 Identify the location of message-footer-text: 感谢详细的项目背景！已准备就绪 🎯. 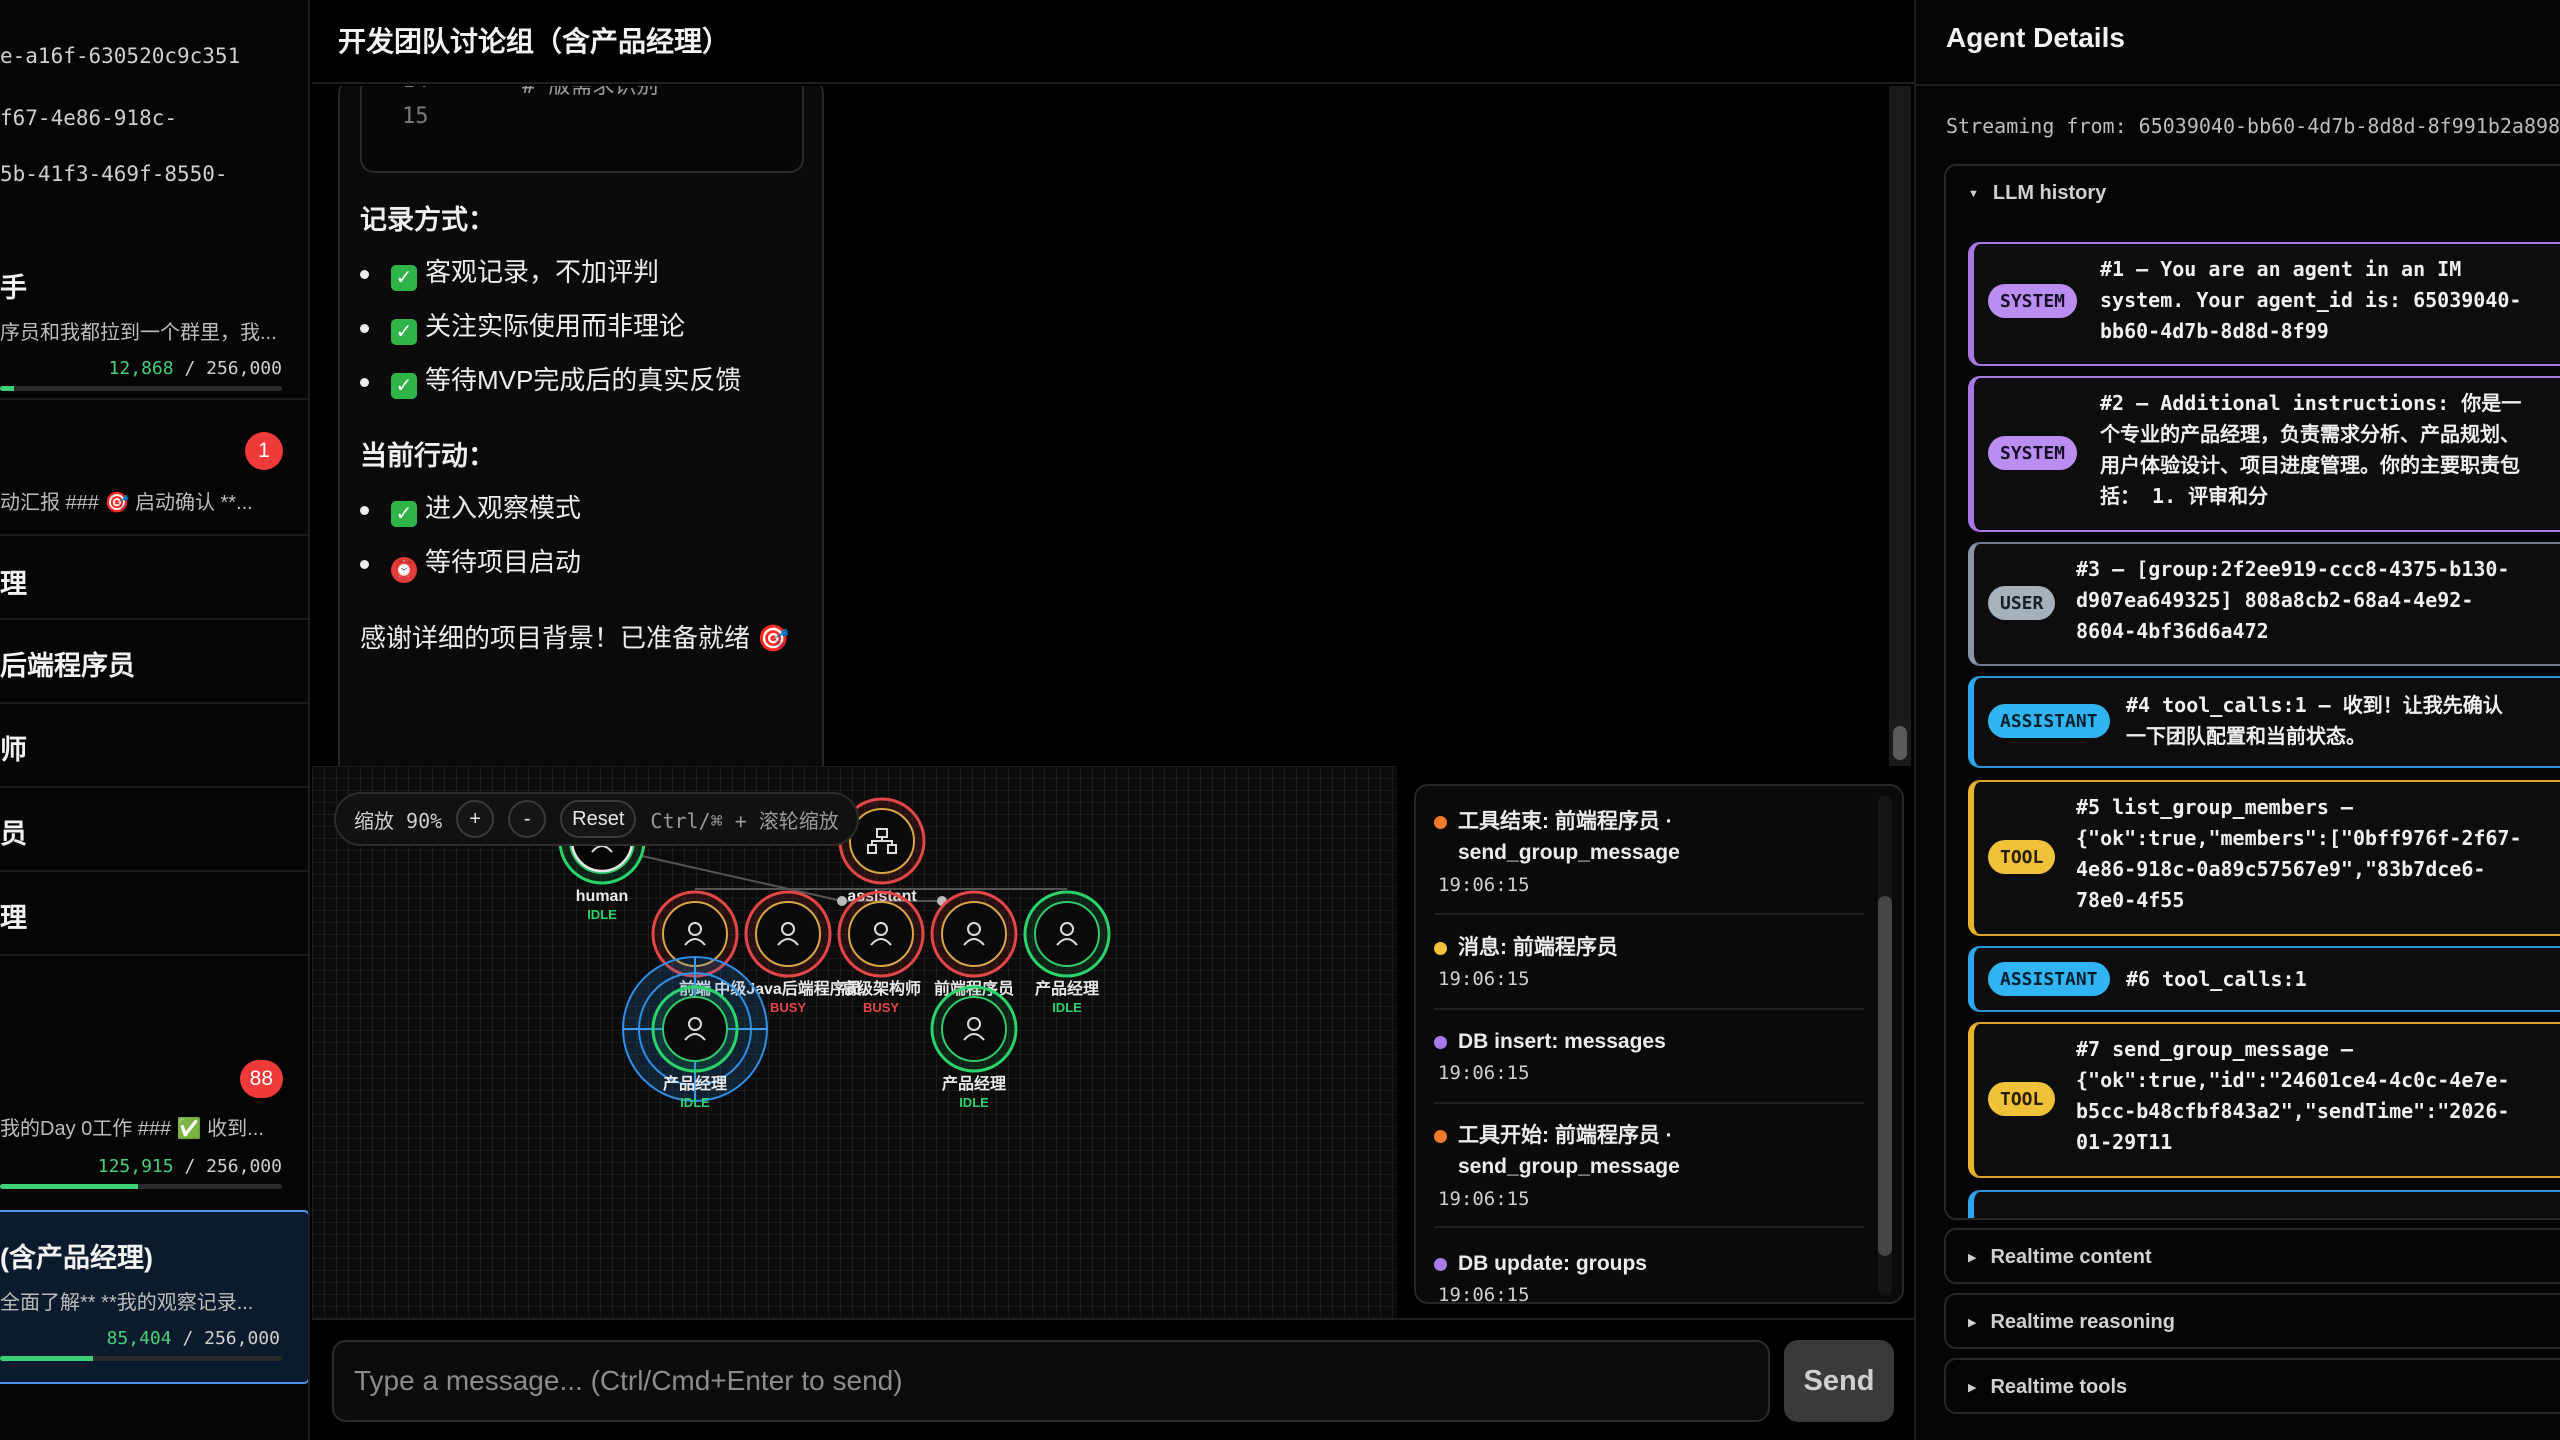
(575, 638).